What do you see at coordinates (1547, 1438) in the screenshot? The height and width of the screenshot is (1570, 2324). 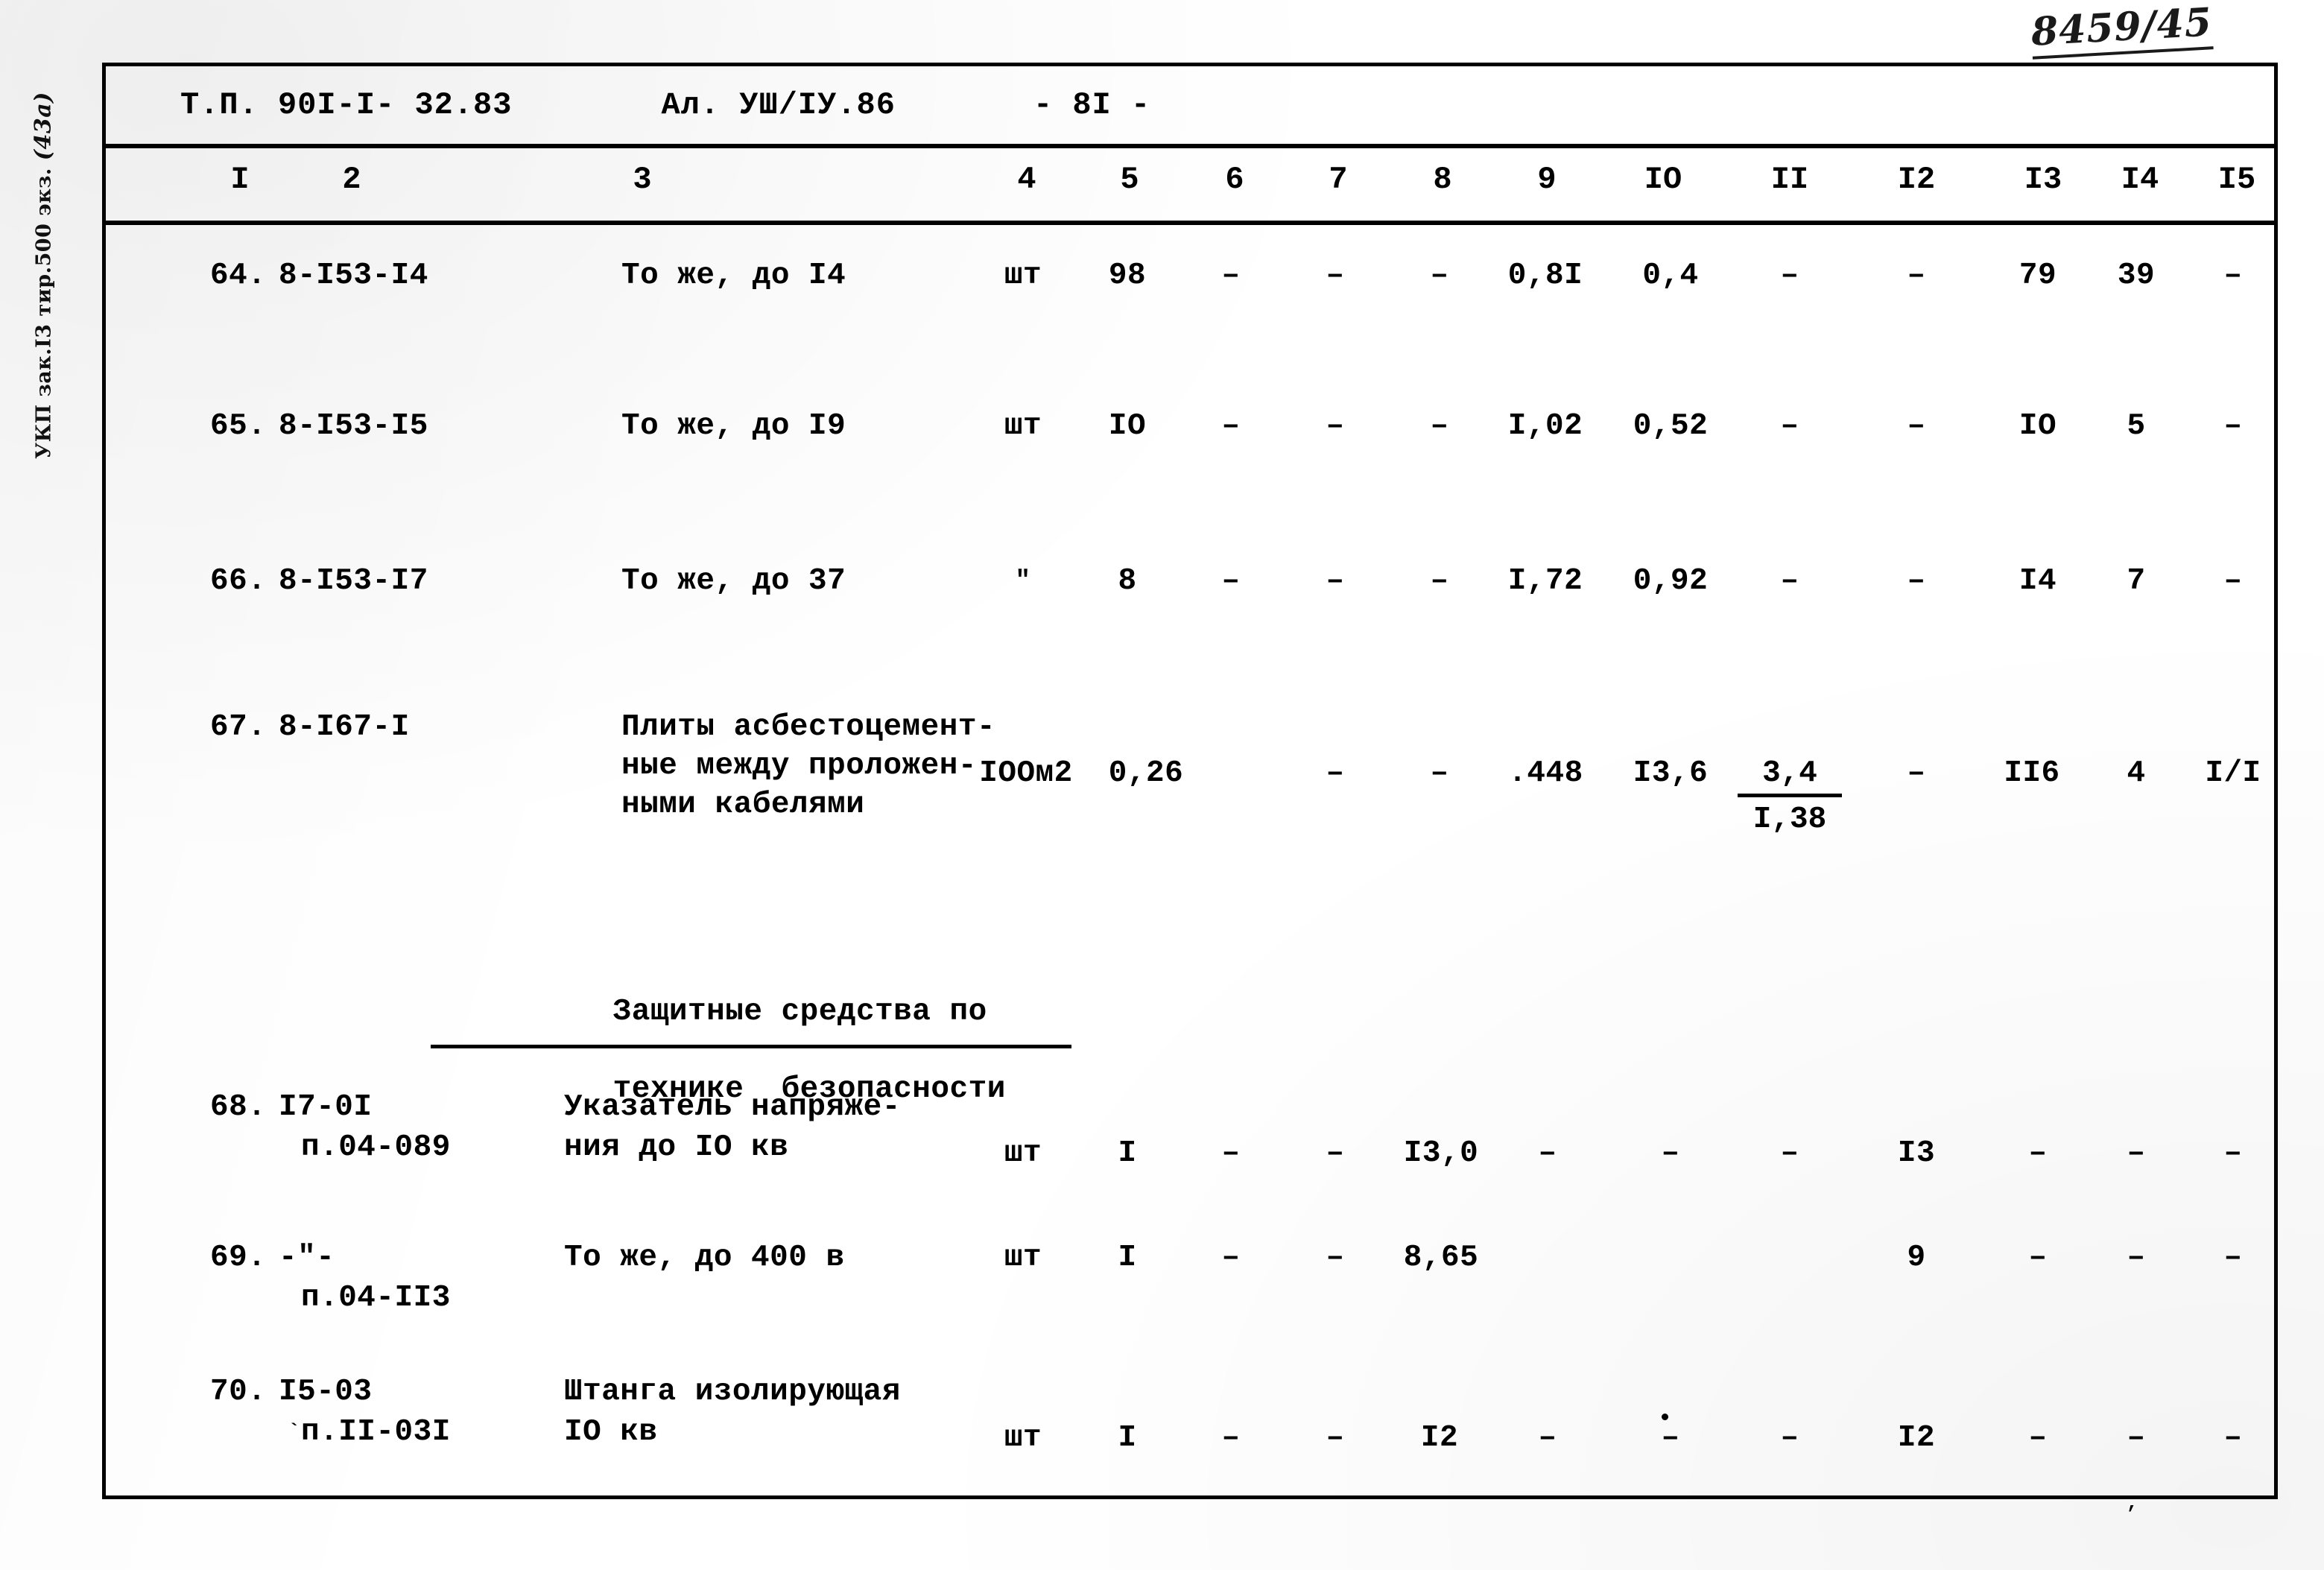 I see `row-col-9: –` at bounding box center [1547, 1438].